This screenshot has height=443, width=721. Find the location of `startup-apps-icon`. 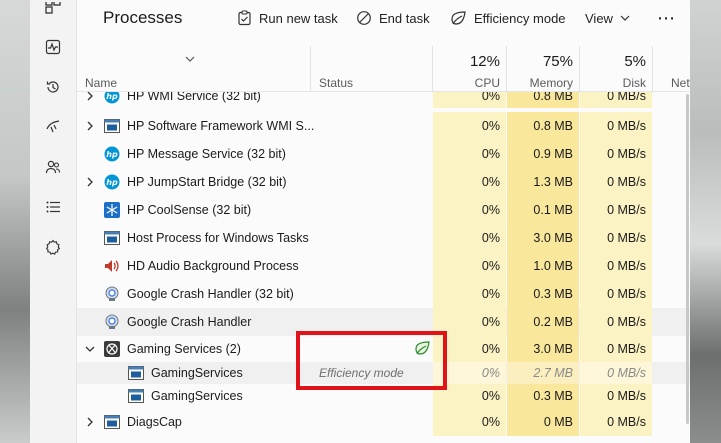

startup-apps-icon is located at coordinates (53, 127).